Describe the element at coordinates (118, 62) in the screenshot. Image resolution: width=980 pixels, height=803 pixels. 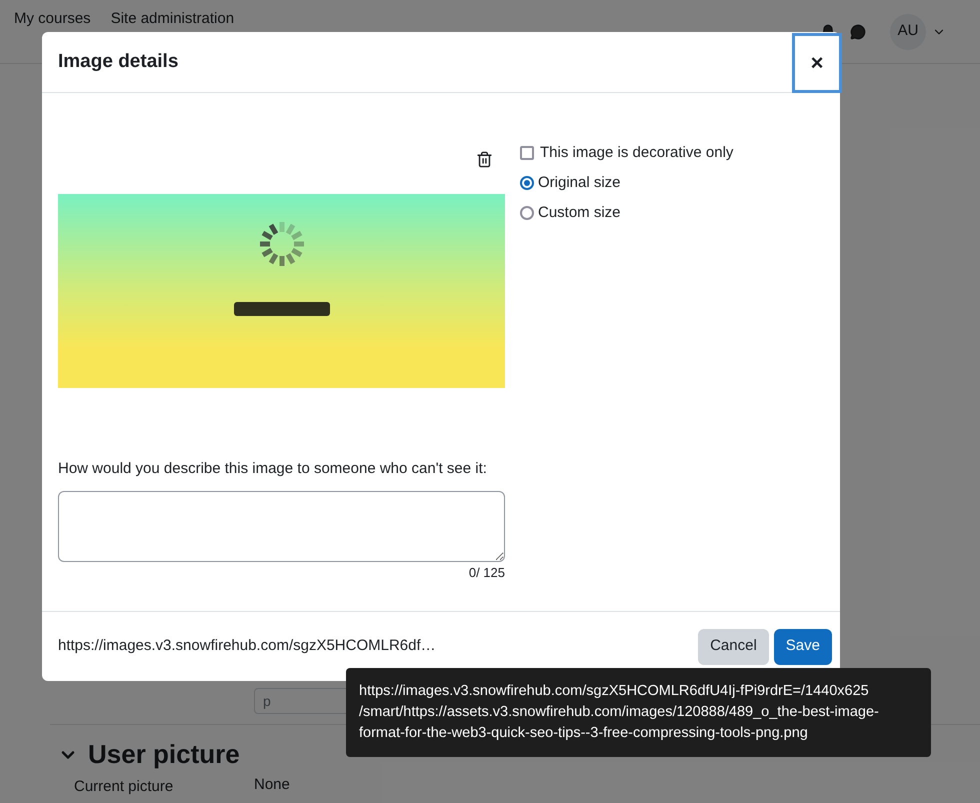
I see `dialog-title: Image details` at that location.